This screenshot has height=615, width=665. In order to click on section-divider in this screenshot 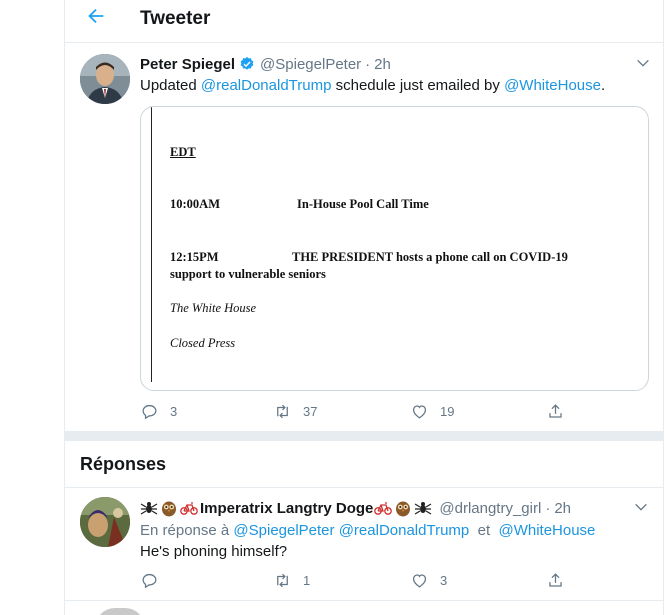, I will do `click(364, 436)`.